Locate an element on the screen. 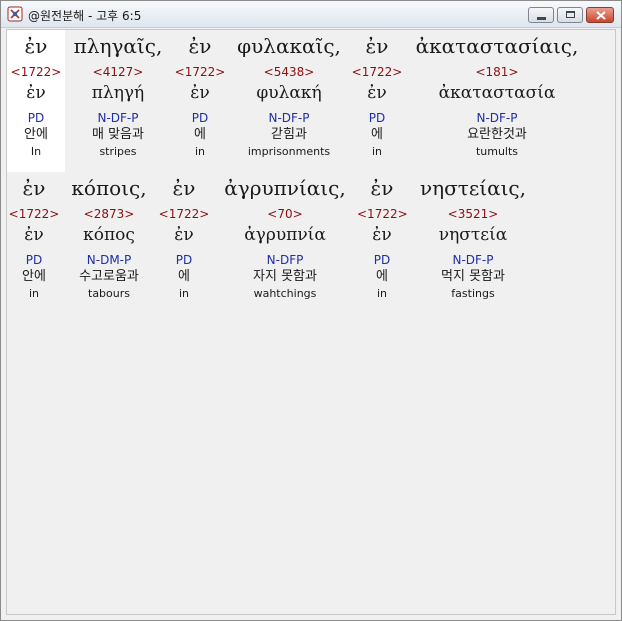  english-gloss: wahtchings is located at coordinates (285, 293).